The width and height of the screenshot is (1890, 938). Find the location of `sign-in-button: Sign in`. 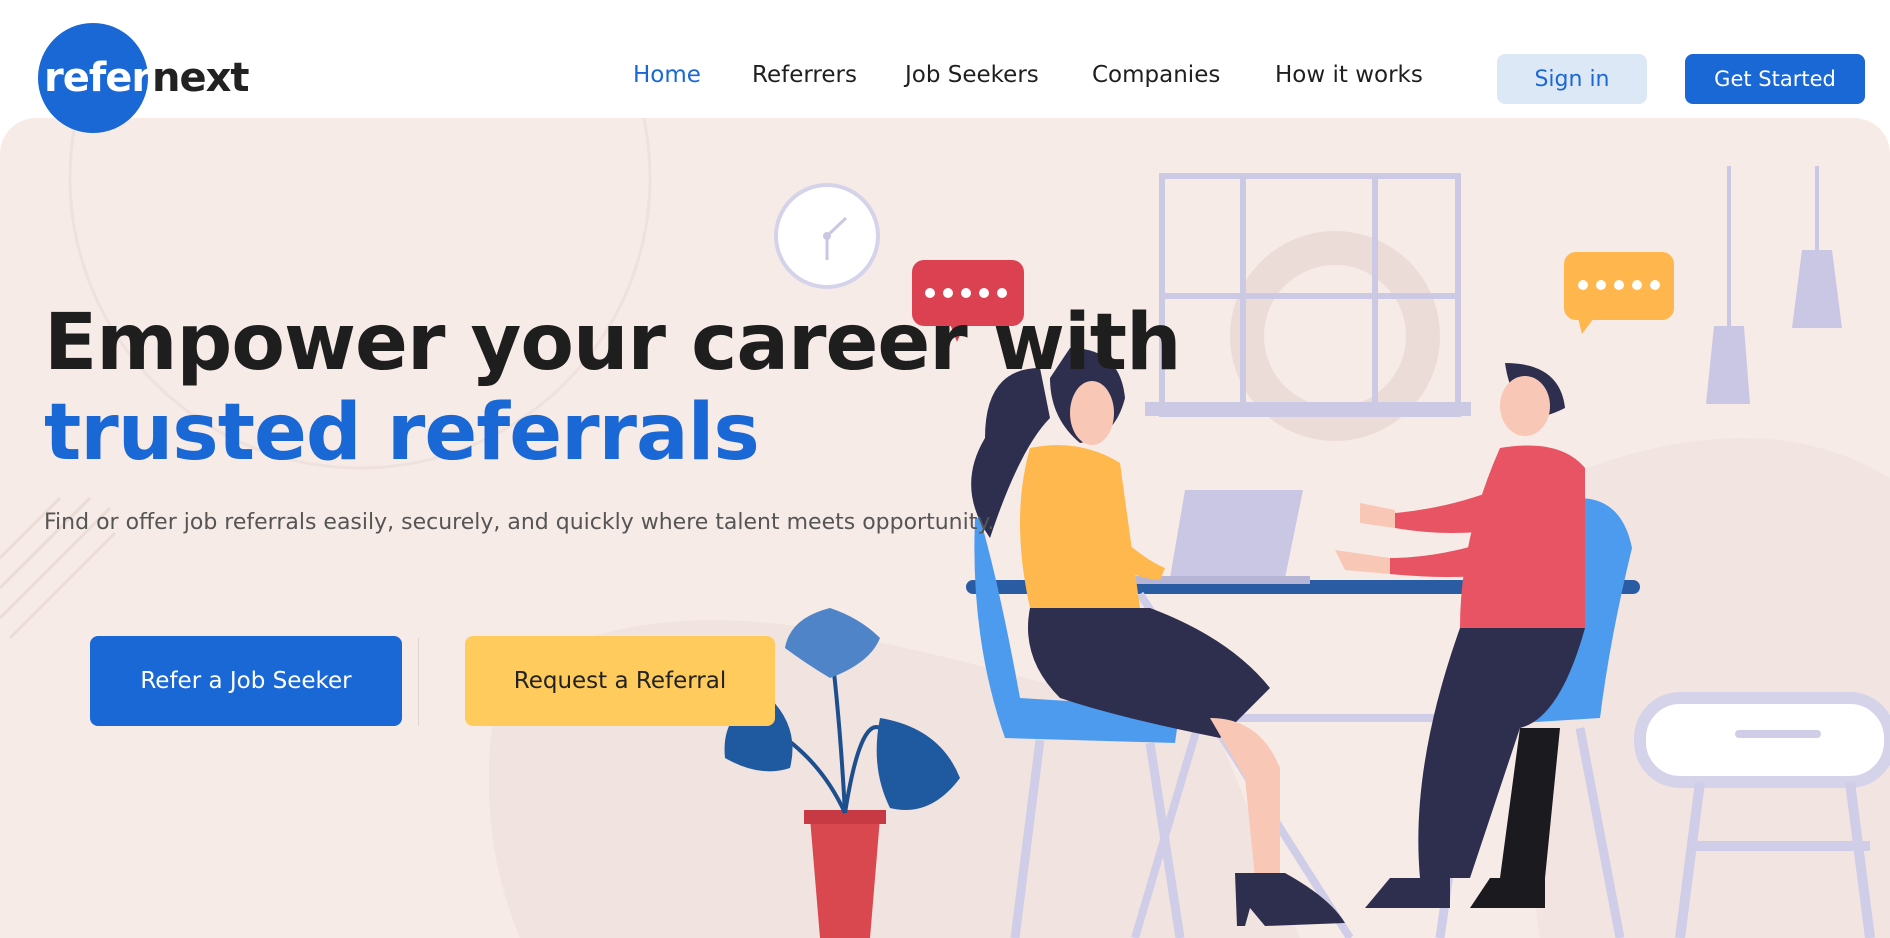

sign-in-button: Sign in is located at coordinates (1572, 79).